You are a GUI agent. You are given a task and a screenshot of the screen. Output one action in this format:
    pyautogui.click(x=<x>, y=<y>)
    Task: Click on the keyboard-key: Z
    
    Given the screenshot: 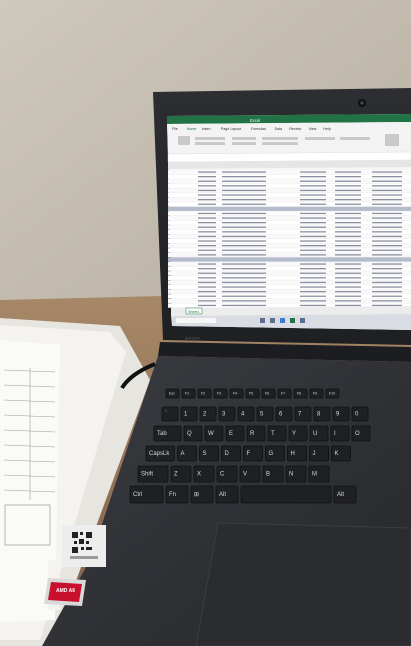 What is the action you would take?
    pyautogui.click(x=181, y=474)
    